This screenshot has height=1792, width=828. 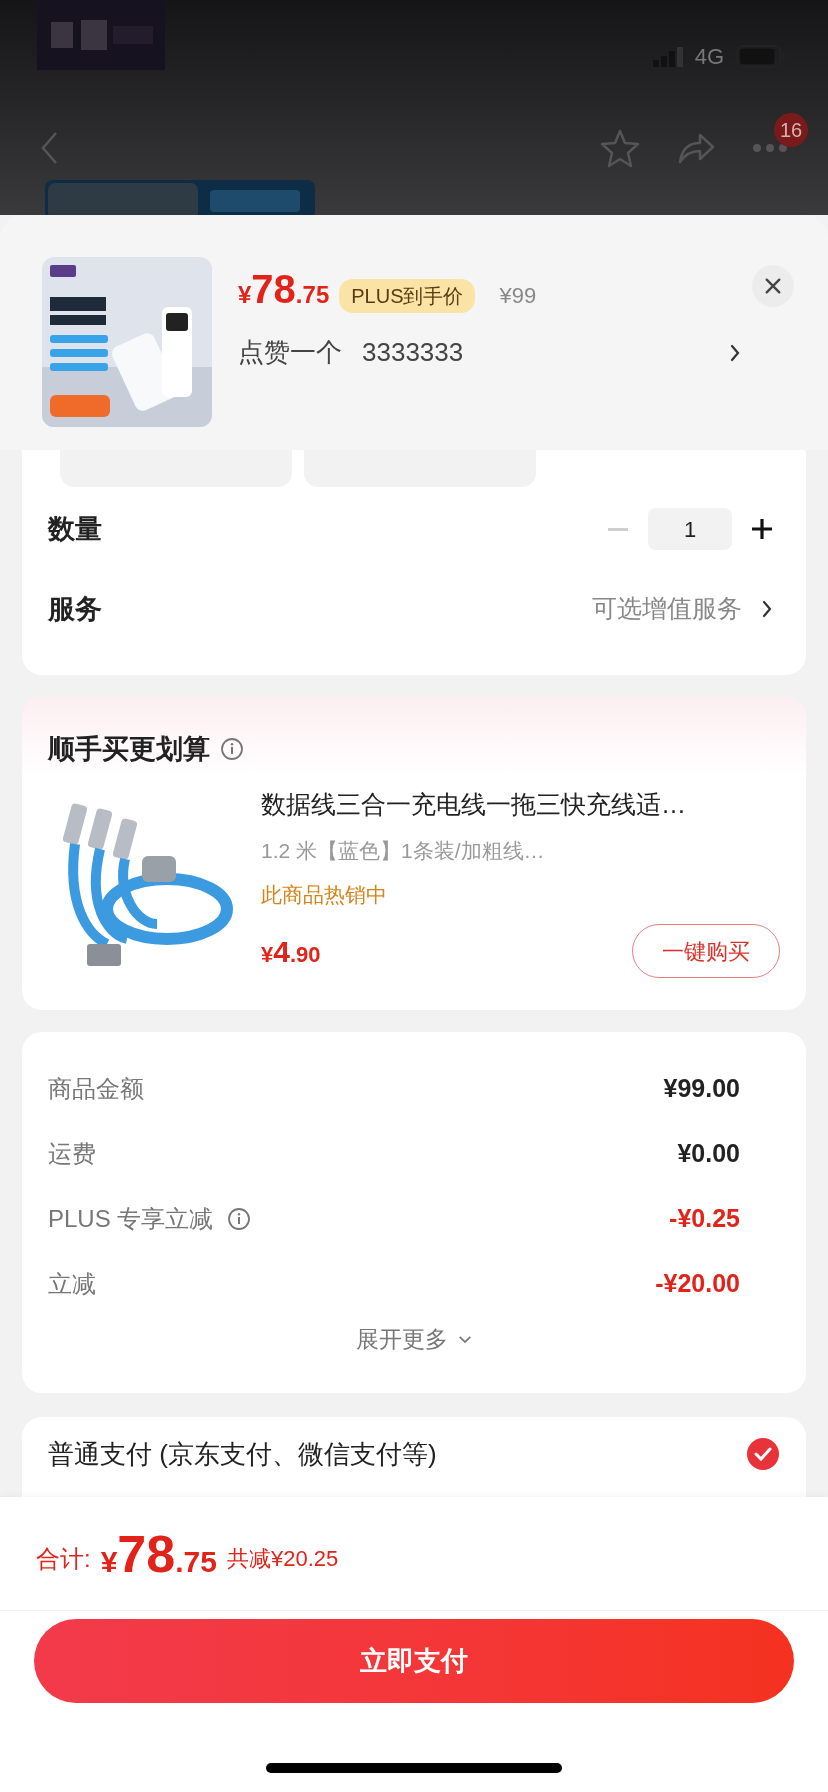 What do you see at coordinates (282, 1559) in the screenshot?
I see `total-discount: 共减¥20.25` at bounding box center [282, 1559].